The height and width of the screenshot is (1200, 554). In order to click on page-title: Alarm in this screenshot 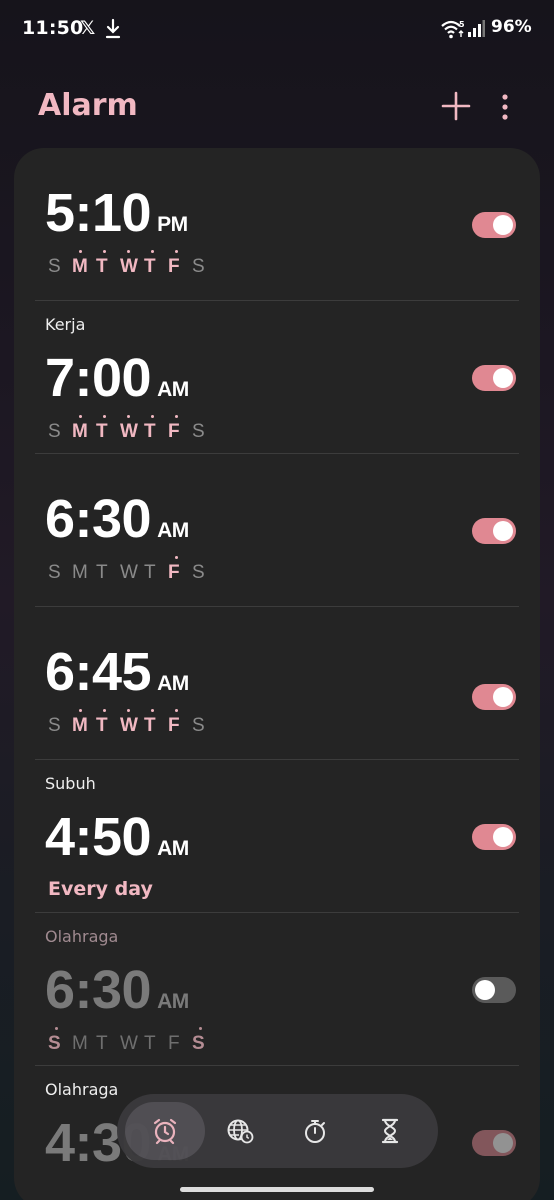, I will do `click(88, 105)`.